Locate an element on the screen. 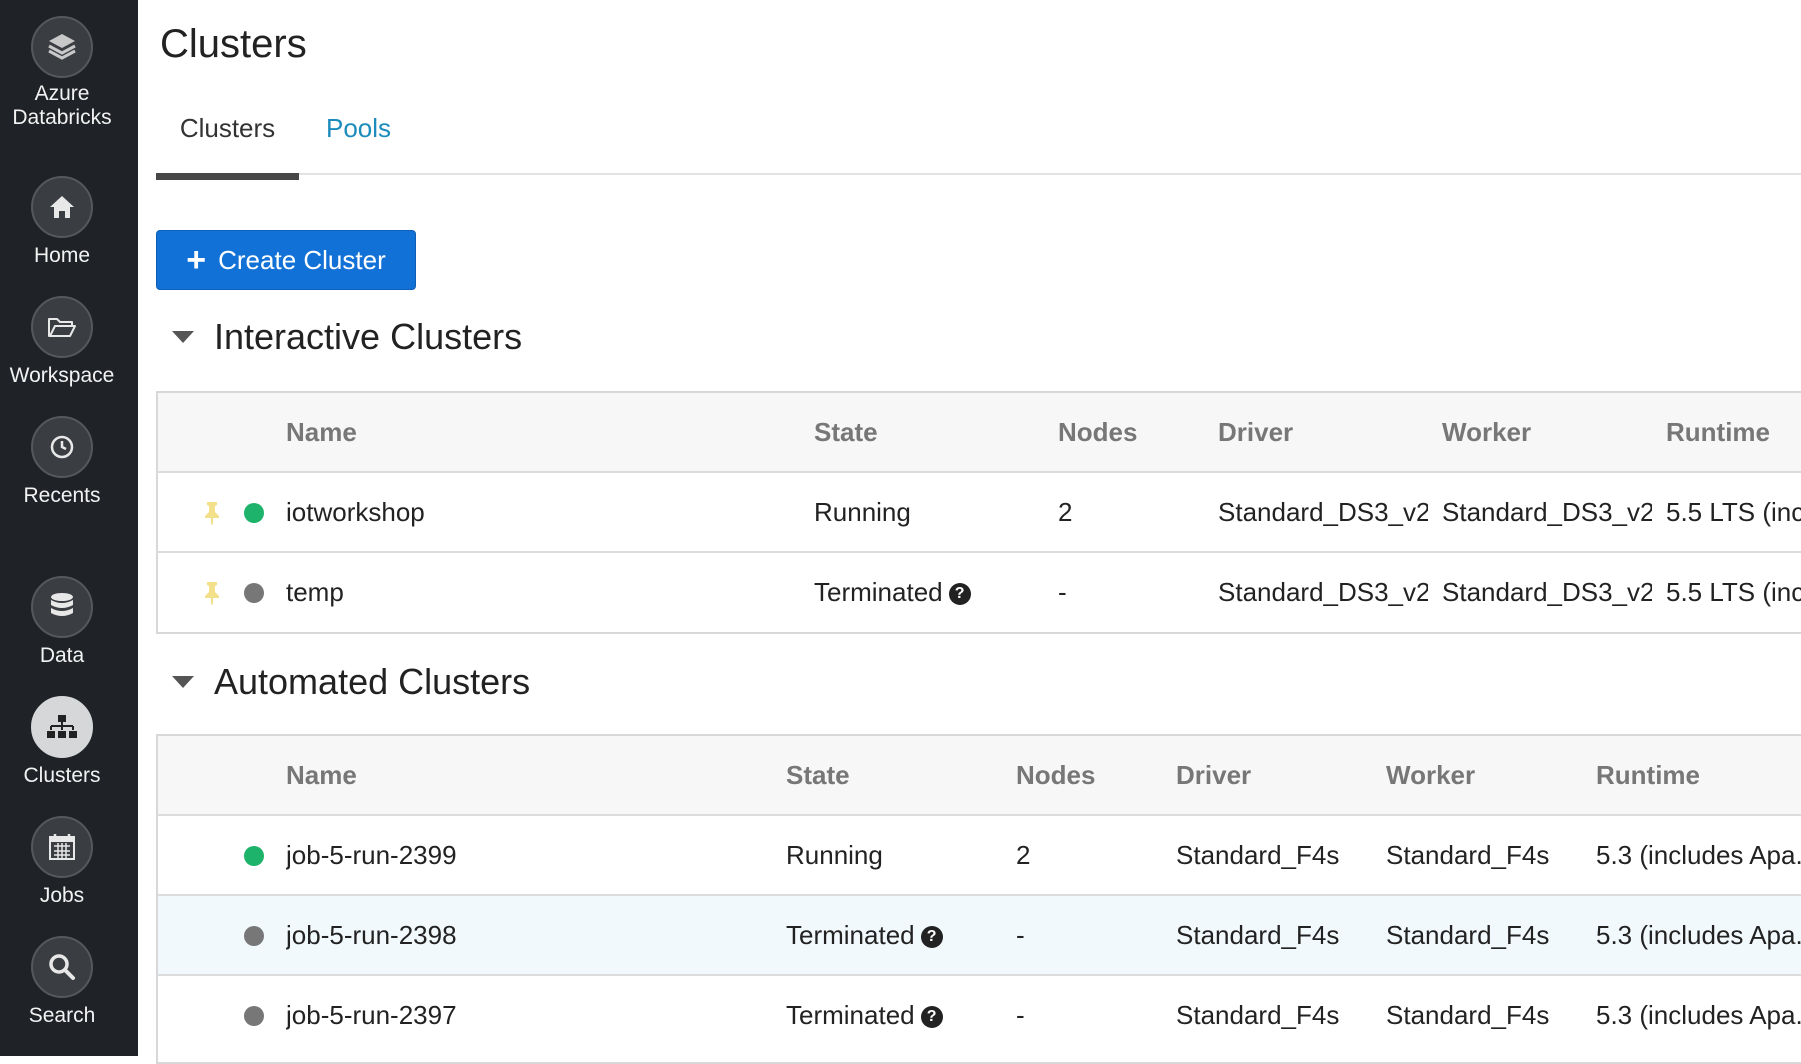 The width and height of the screenshot is (1801, 1064). sidebar-item-label: Data is located at coordinates (62, 655).